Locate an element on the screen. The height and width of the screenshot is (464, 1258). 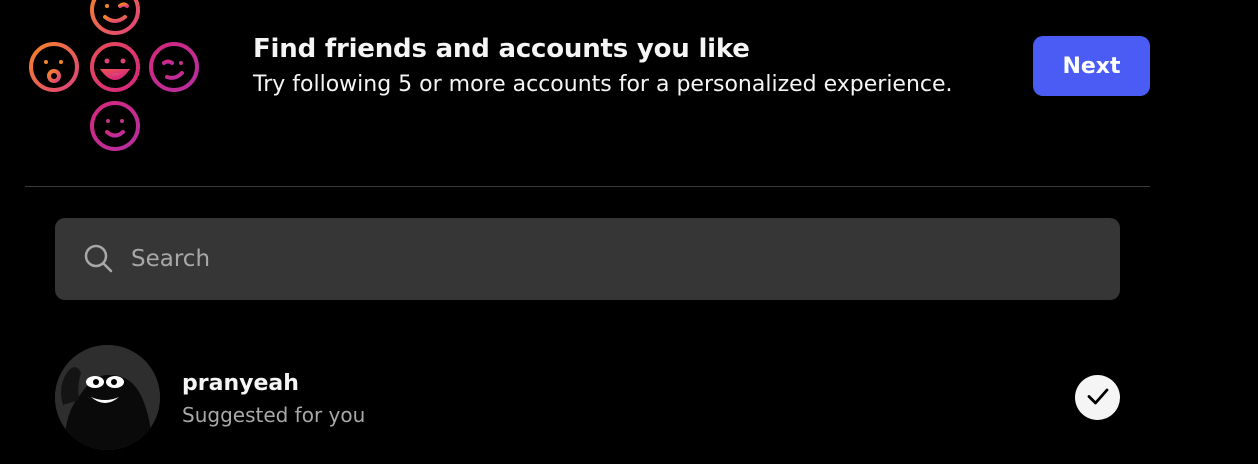
search-icon is located at coordinates (99, 259).